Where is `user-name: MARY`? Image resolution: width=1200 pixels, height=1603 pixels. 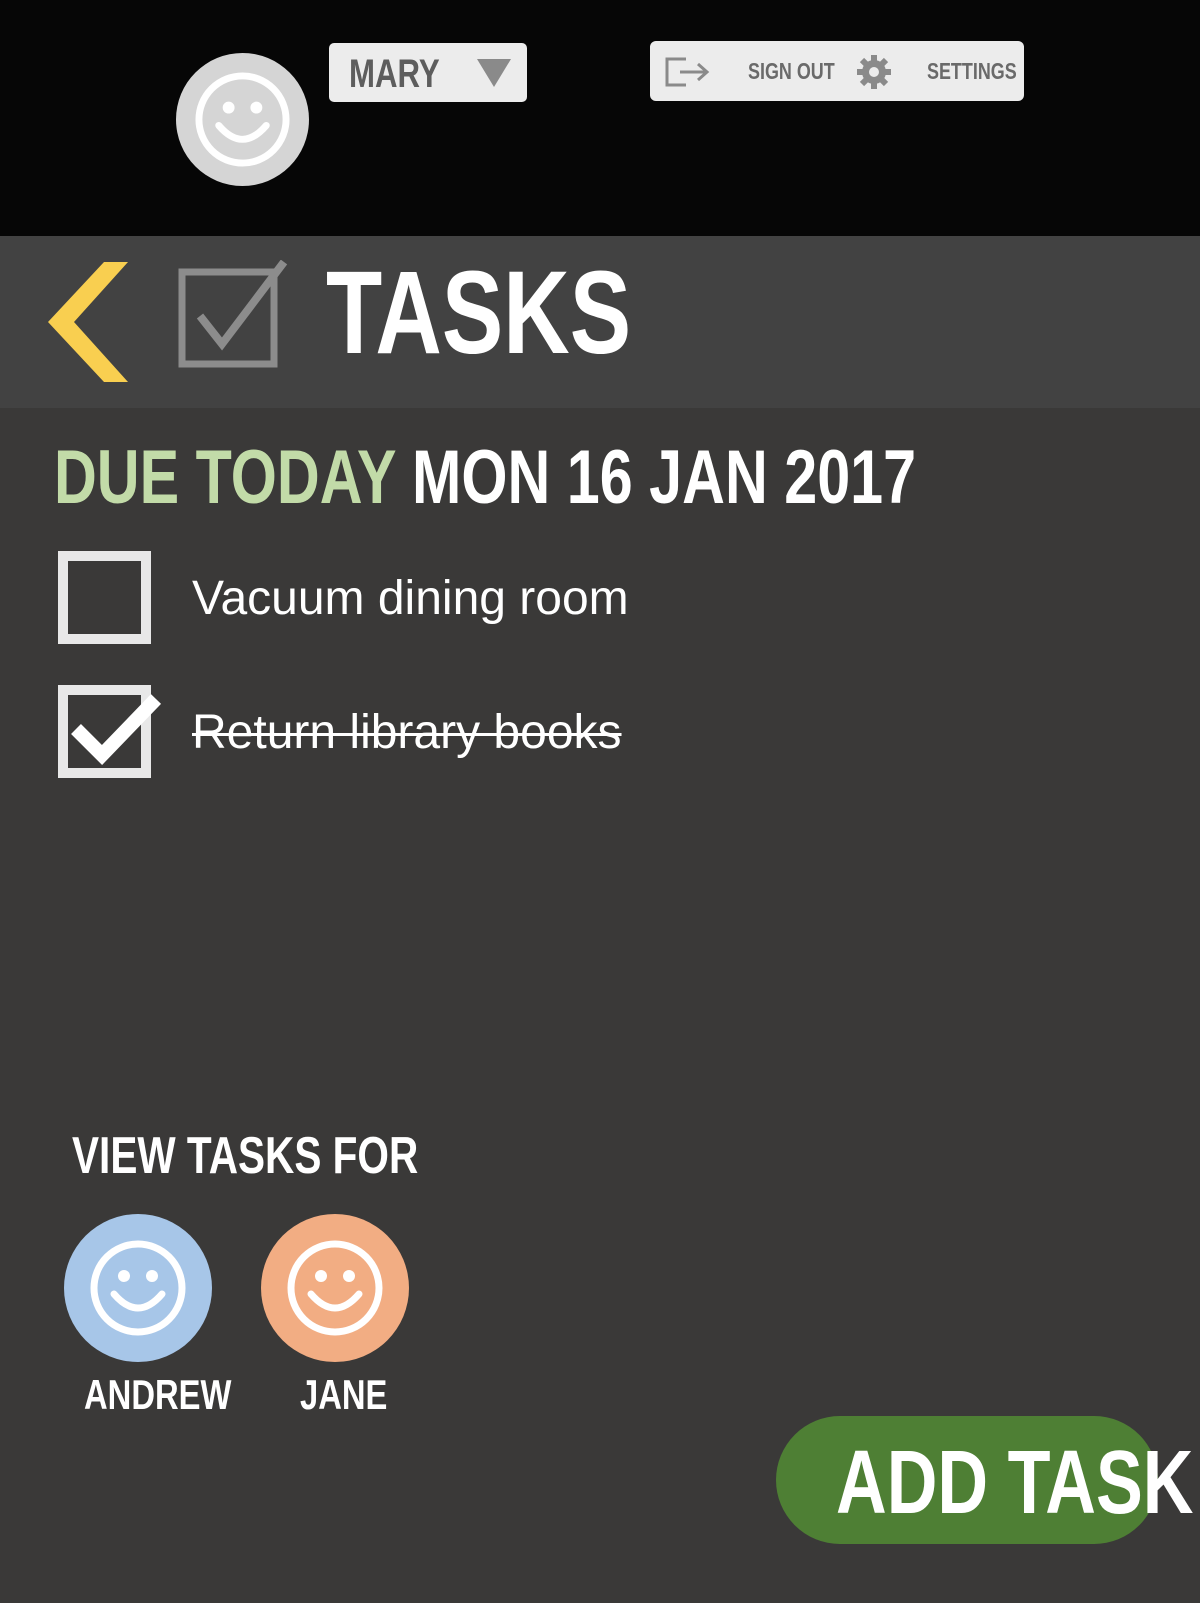 user-name: MARY is located at coordinates (394, 74).